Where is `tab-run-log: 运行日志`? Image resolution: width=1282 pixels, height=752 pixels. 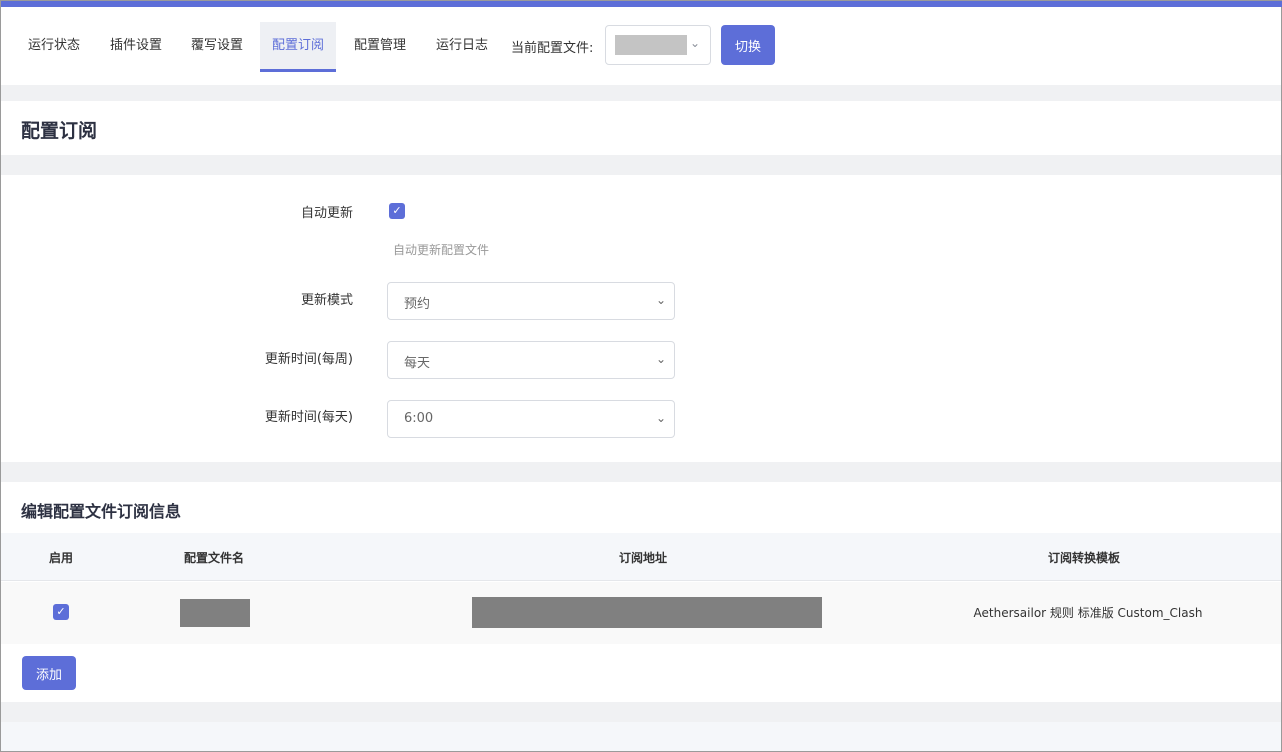 tab-run-log: 运行日志 is located at coordinates (462, 47).